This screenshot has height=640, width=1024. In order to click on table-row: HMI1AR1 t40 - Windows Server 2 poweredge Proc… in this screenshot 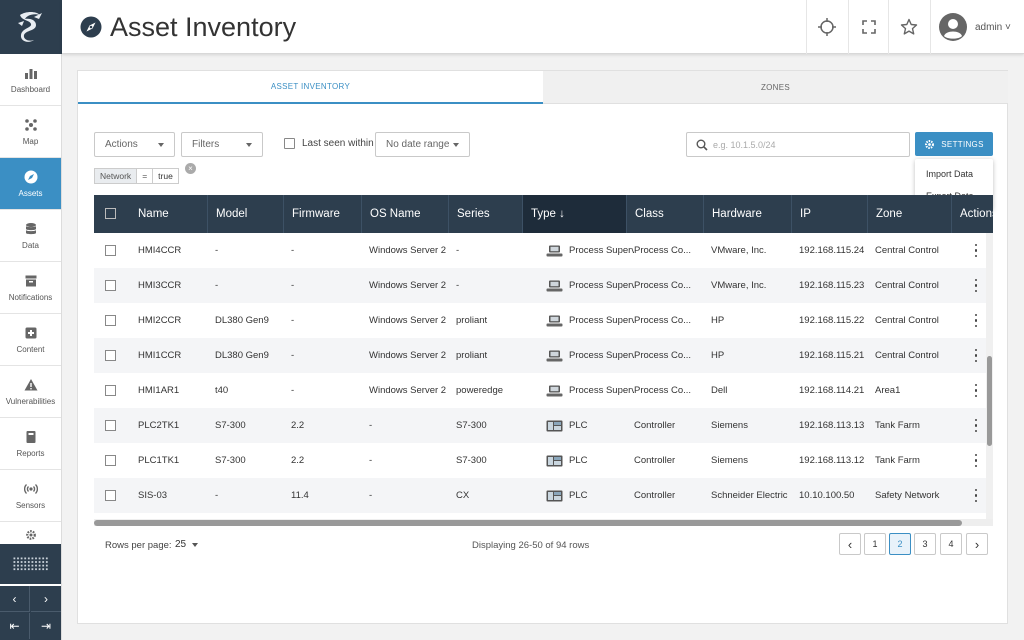, I will do `click(543, 390)`.